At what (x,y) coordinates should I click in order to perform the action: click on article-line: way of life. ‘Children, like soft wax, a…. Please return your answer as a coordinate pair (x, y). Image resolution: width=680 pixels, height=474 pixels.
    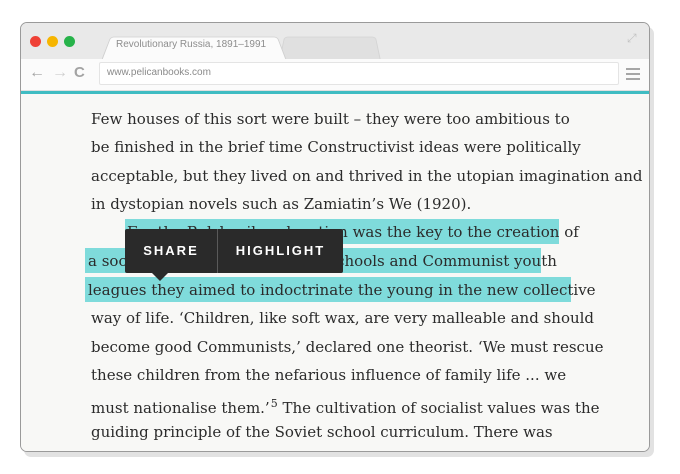
    Looking at the image, I should click on (342, 318).